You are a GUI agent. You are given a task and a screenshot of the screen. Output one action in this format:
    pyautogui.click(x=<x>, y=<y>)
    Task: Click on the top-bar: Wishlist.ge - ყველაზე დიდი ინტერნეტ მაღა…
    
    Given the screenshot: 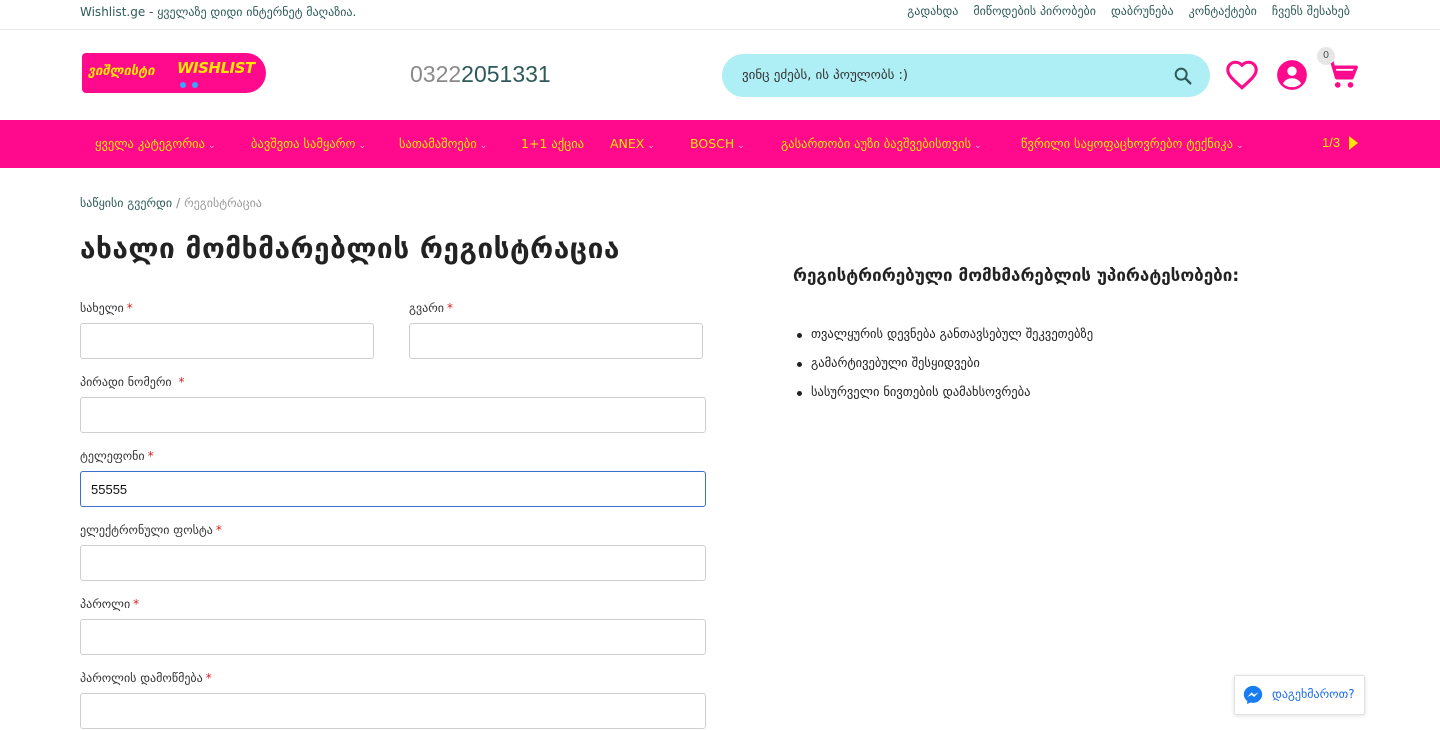 What is the action you would take?
    pyautogui.click(x=720, y=15)
    